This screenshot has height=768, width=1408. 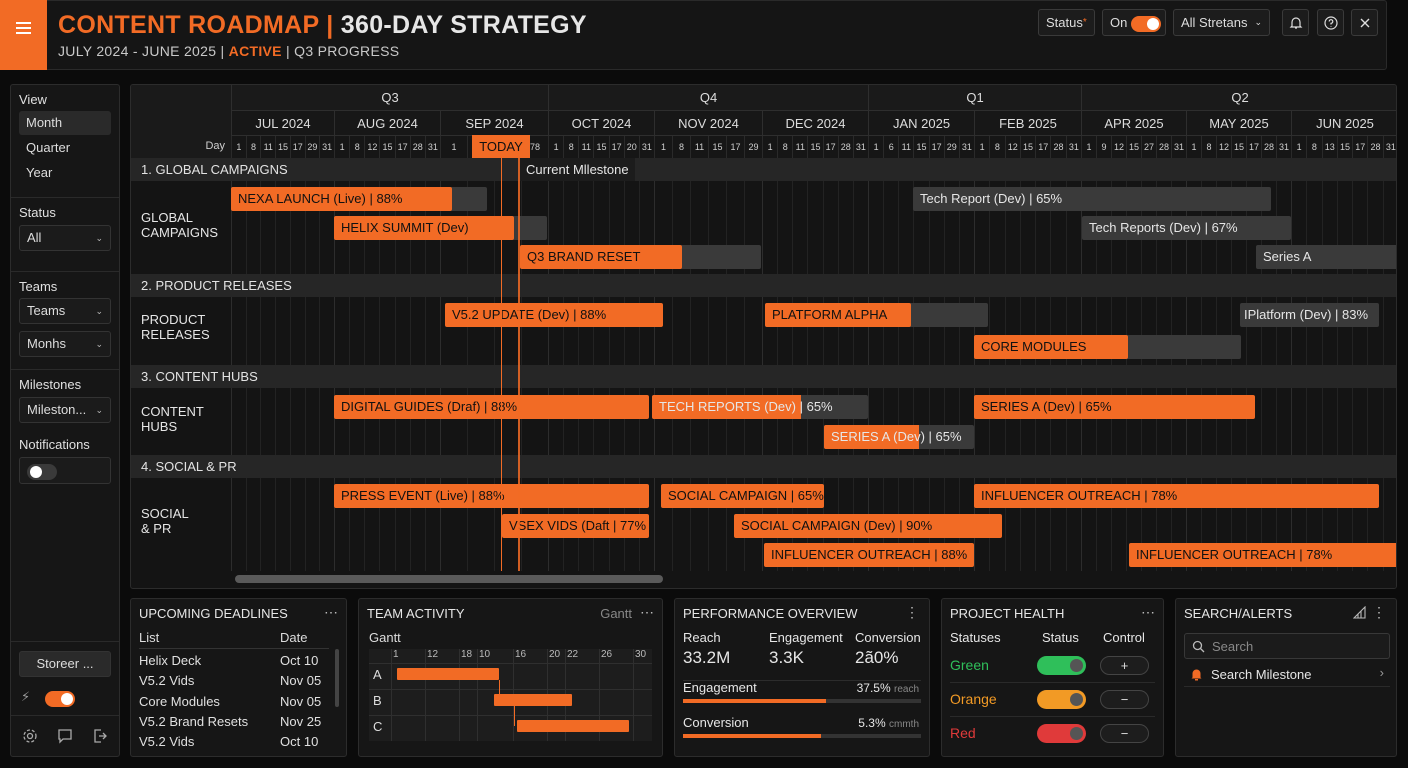 I want to click on milestones-select: Mileston... ⌄, so click(x=65, y=410).